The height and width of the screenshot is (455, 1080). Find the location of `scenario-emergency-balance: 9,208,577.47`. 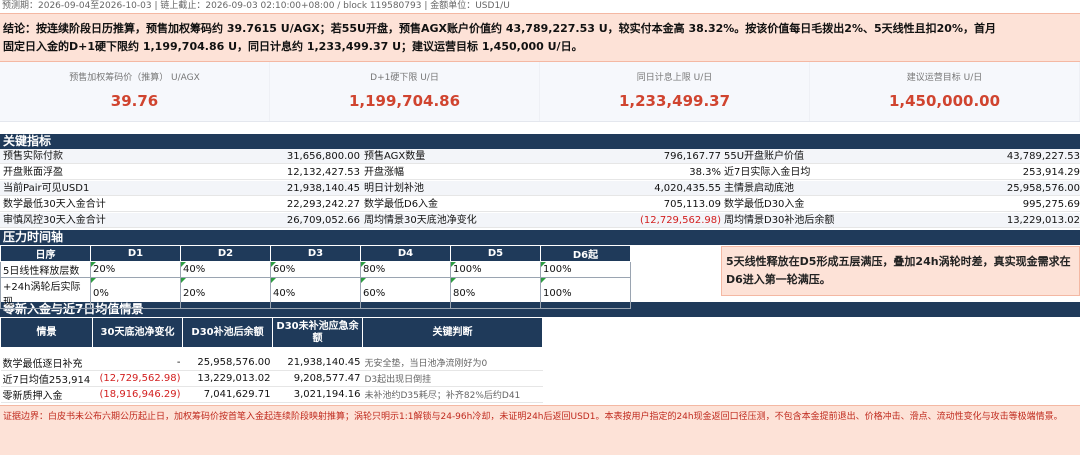

scenario-emergency-balance: 9,208,577.47 is located at coordinates (317, 378).